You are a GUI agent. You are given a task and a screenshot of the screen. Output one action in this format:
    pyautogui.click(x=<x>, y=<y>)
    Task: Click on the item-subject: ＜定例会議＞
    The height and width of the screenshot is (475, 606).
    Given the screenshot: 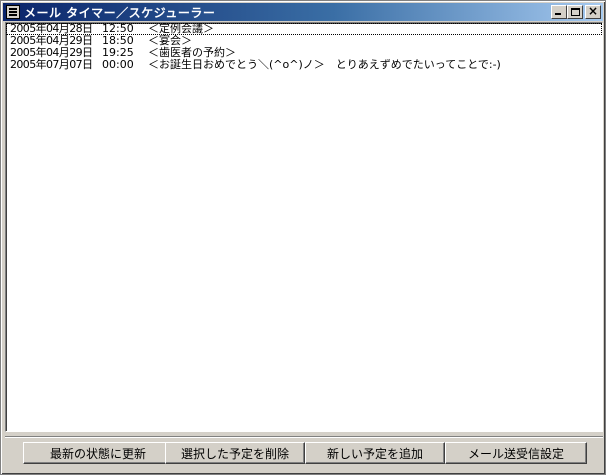 What is the action you would take?
    pyautogui.click(x=181, y=28)
    